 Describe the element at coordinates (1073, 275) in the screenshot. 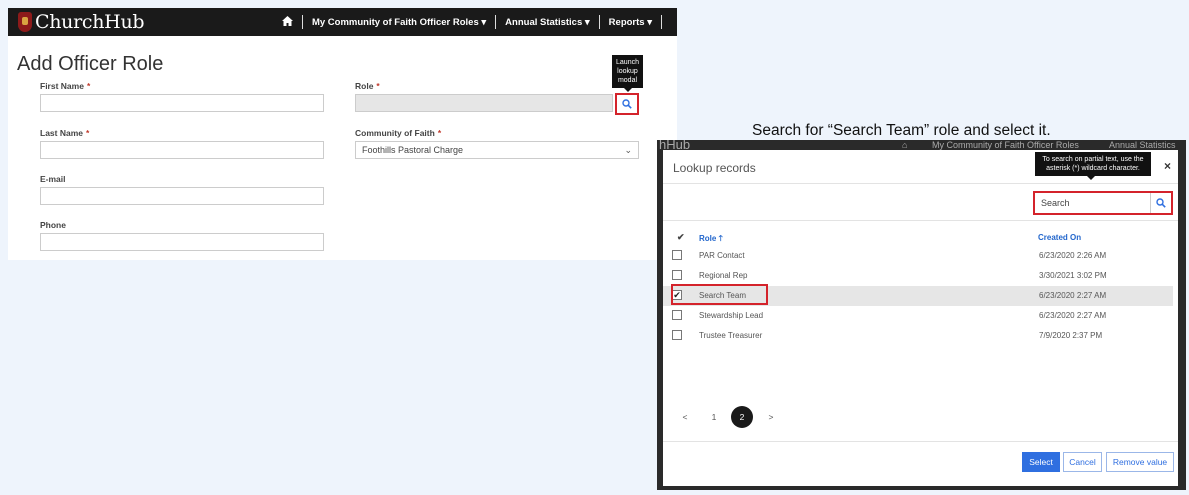

I see `row-created-on: 3/30/2021 3:02 PM` at that location.